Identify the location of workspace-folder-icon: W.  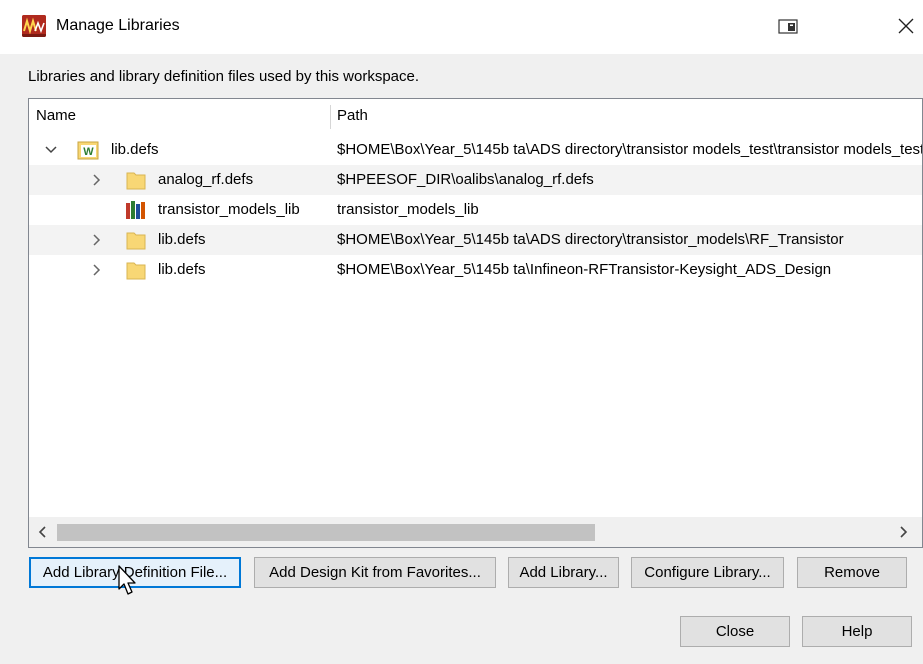
(88, 150).